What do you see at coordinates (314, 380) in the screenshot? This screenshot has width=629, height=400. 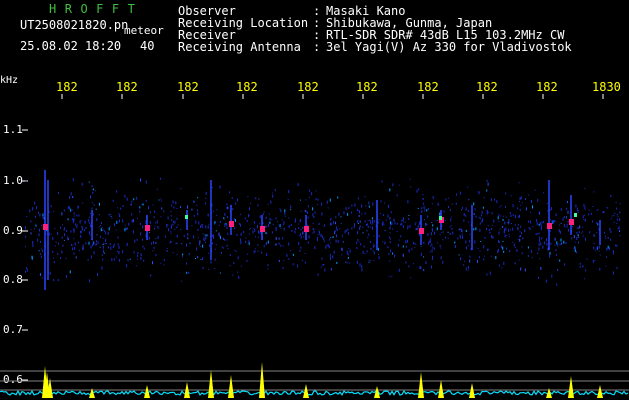 I see `signal-level-trace` at bounding box center [314, 380].